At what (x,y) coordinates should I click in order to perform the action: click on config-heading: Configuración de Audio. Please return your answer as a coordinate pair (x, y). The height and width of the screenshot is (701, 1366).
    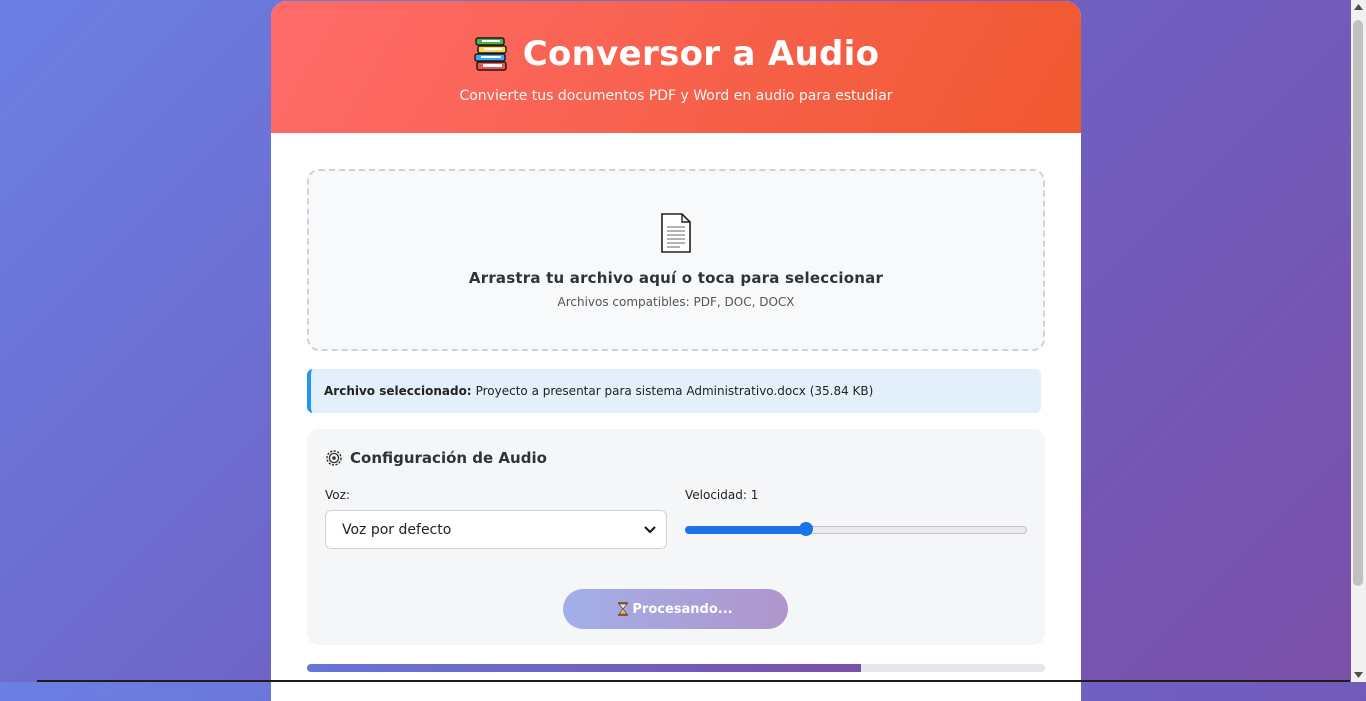
    Looking at the image, I should click on (436, 458).